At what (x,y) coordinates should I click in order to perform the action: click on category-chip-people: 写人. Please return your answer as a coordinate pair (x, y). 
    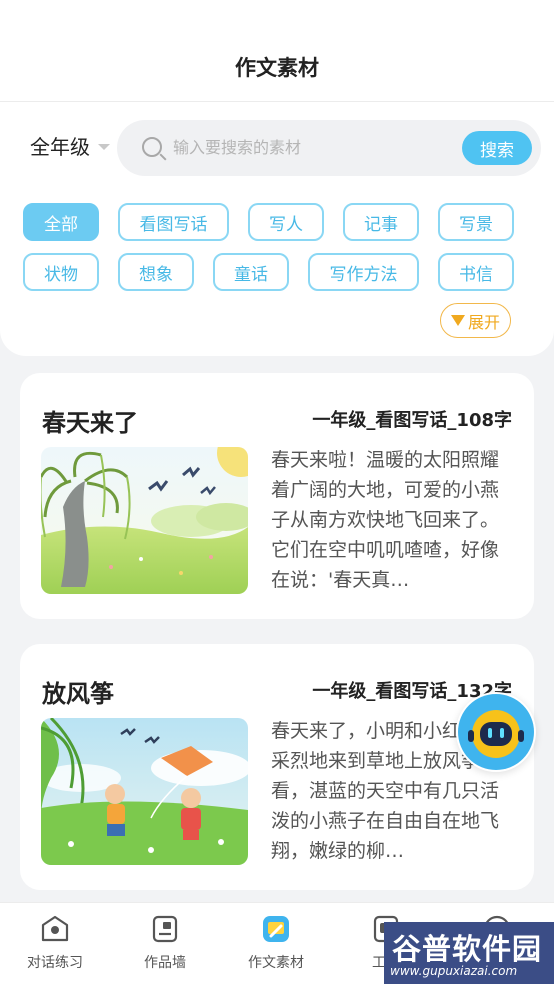
    Looking at the image, I should click on (286, 222).